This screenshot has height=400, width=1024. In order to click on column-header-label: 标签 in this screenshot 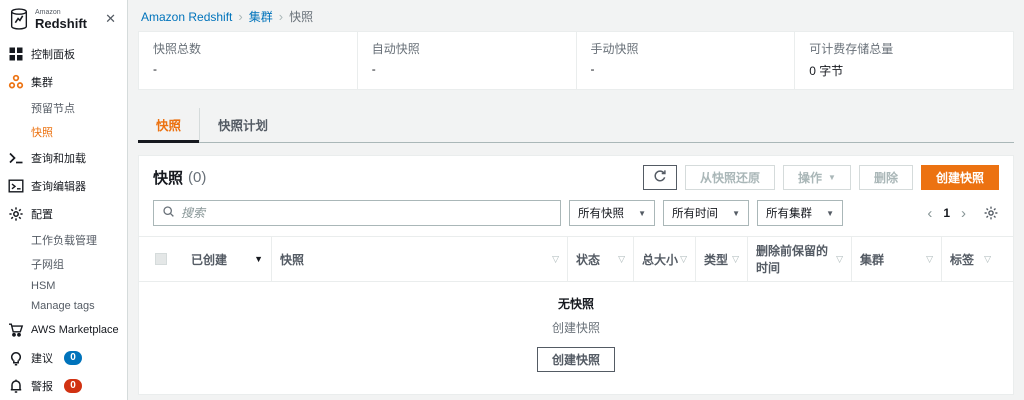, I will do `click(962, 259)`.